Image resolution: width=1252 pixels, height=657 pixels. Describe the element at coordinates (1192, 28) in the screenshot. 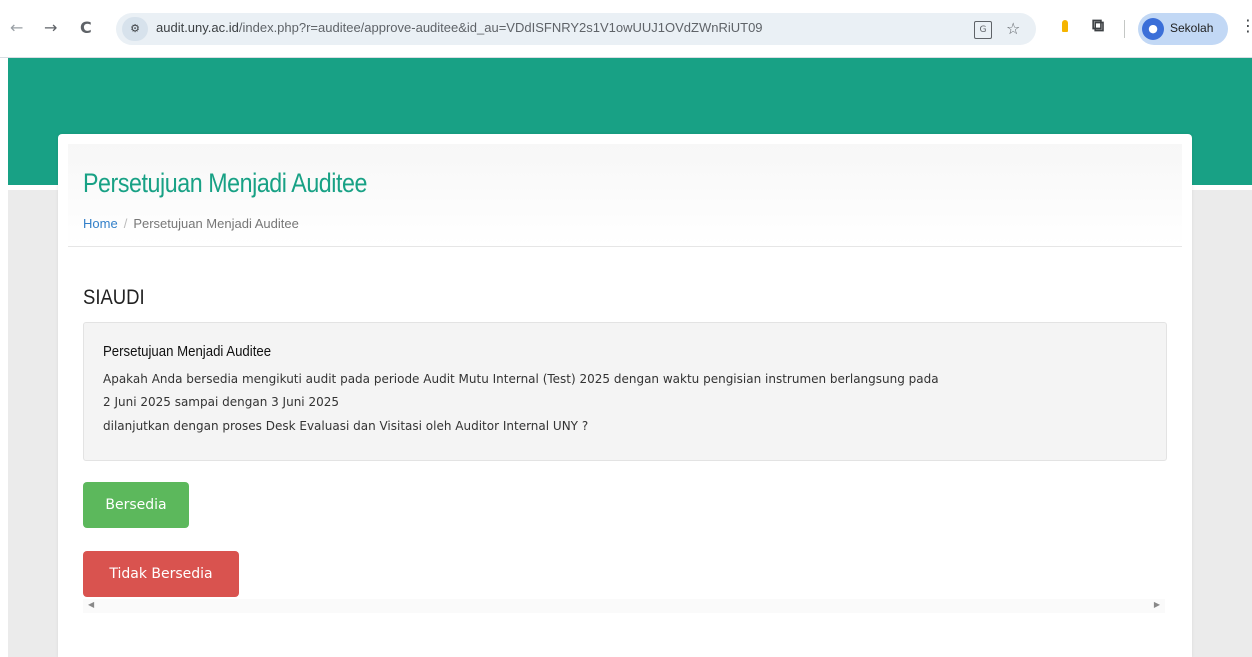

I see `profile-name: Sekolah` at that location.